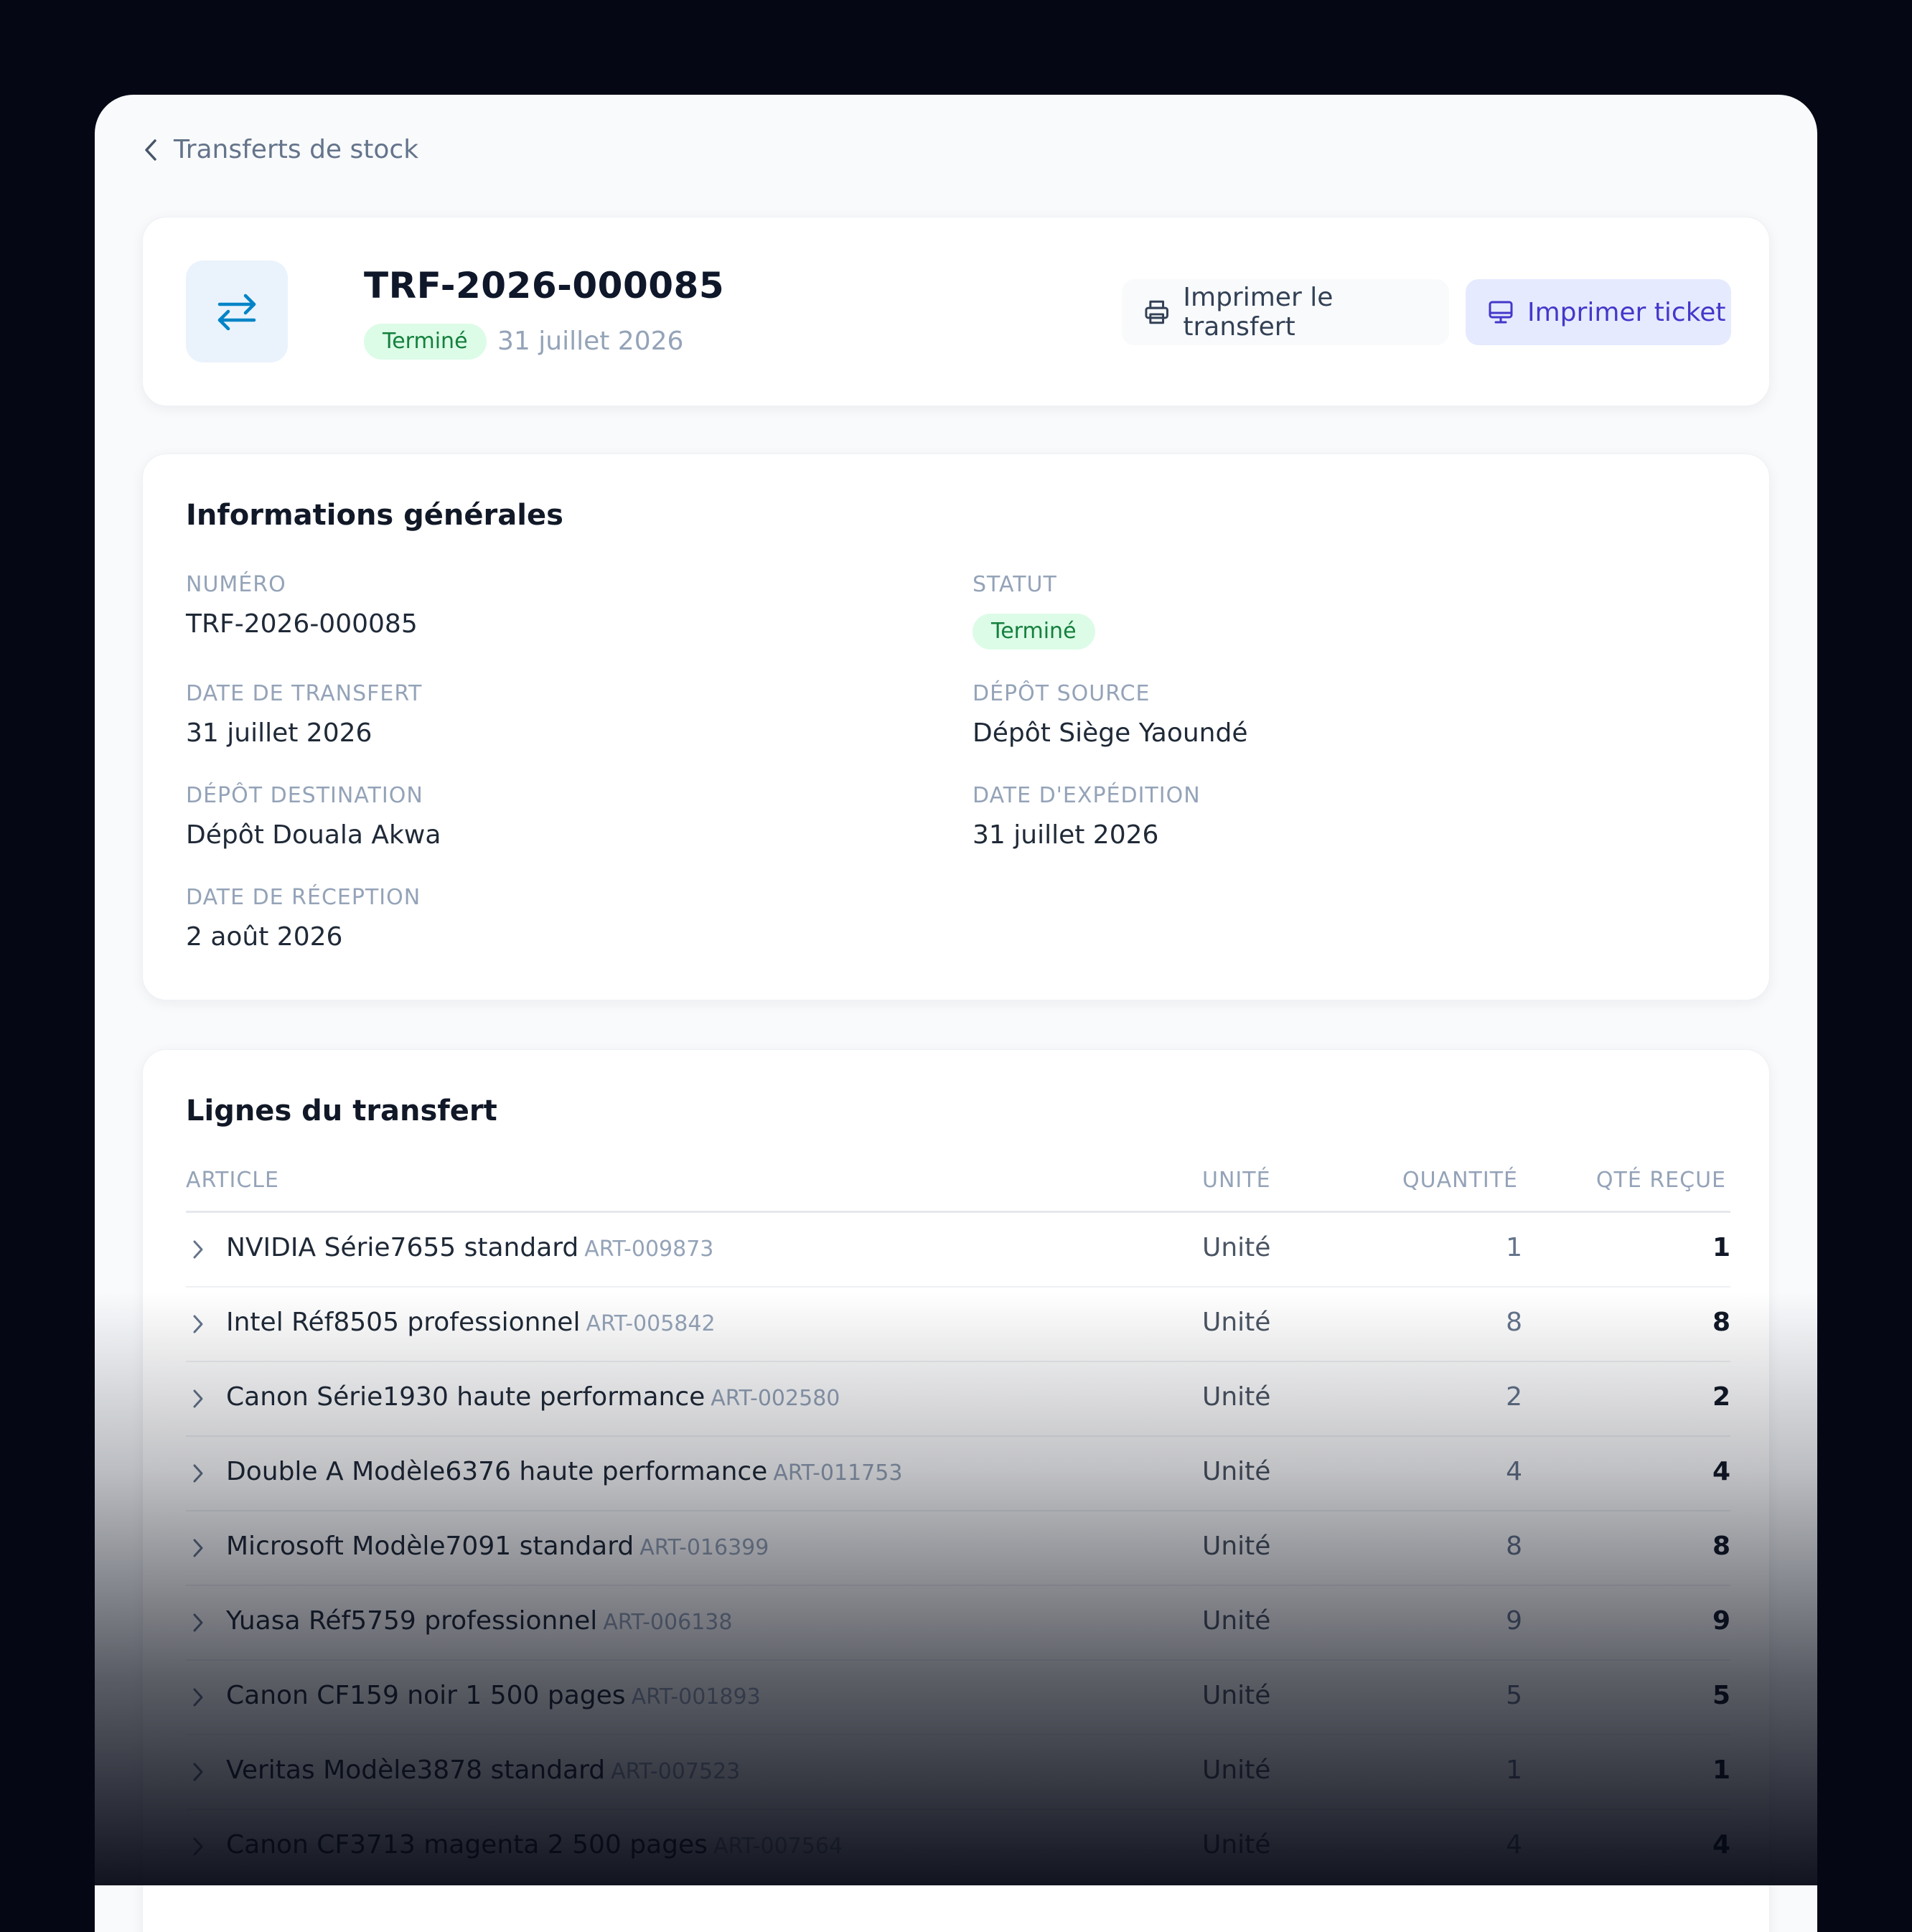  What do you see at coordinates (649, 1249) in the screenshot?
I see `article-code: ART-009873` at bounding box center [649, 1249].